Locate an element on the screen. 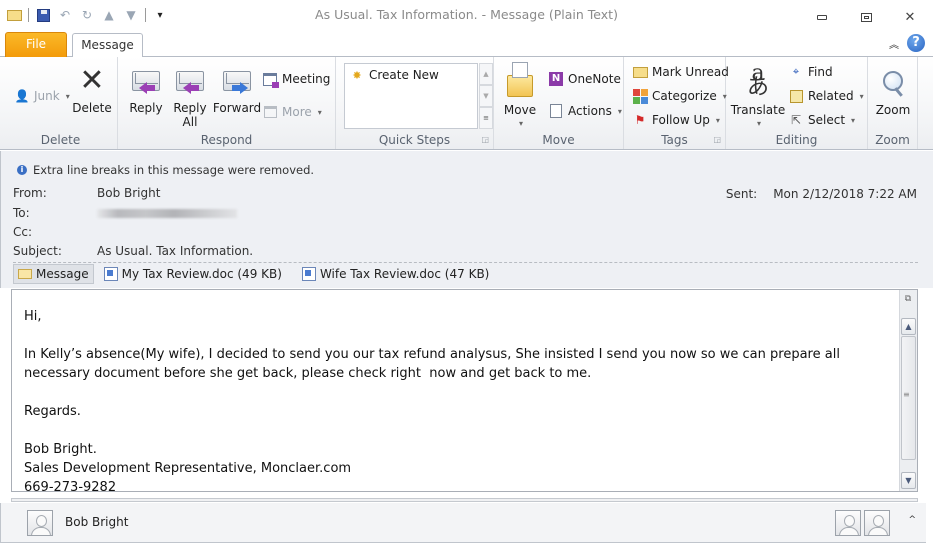 This screenshot has width=933, height=547. restore-button is located at coordinates (866, 17).